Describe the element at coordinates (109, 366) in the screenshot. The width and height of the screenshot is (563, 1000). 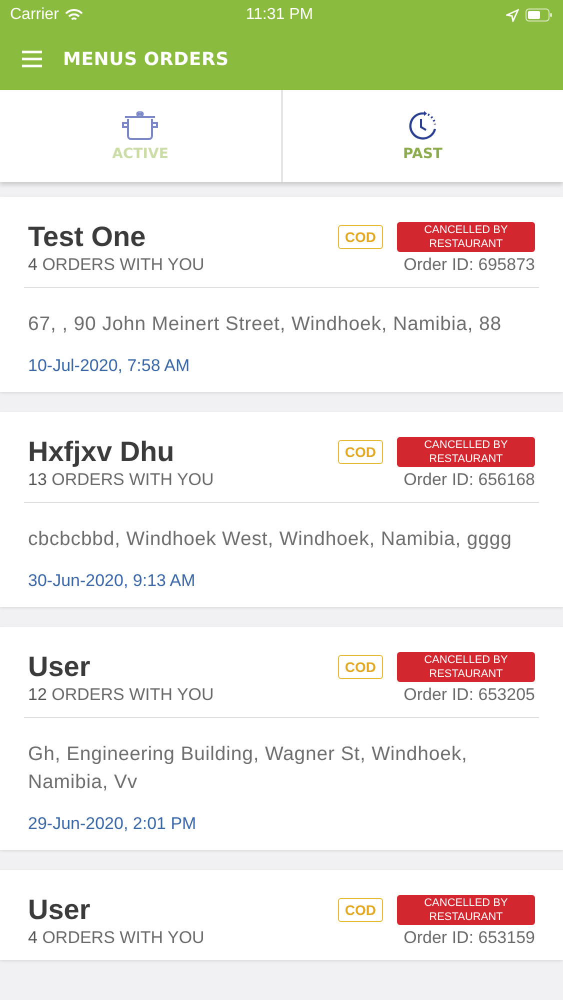
I see `order-date: 10-Jul-2020, 7:58 AM` at that location.